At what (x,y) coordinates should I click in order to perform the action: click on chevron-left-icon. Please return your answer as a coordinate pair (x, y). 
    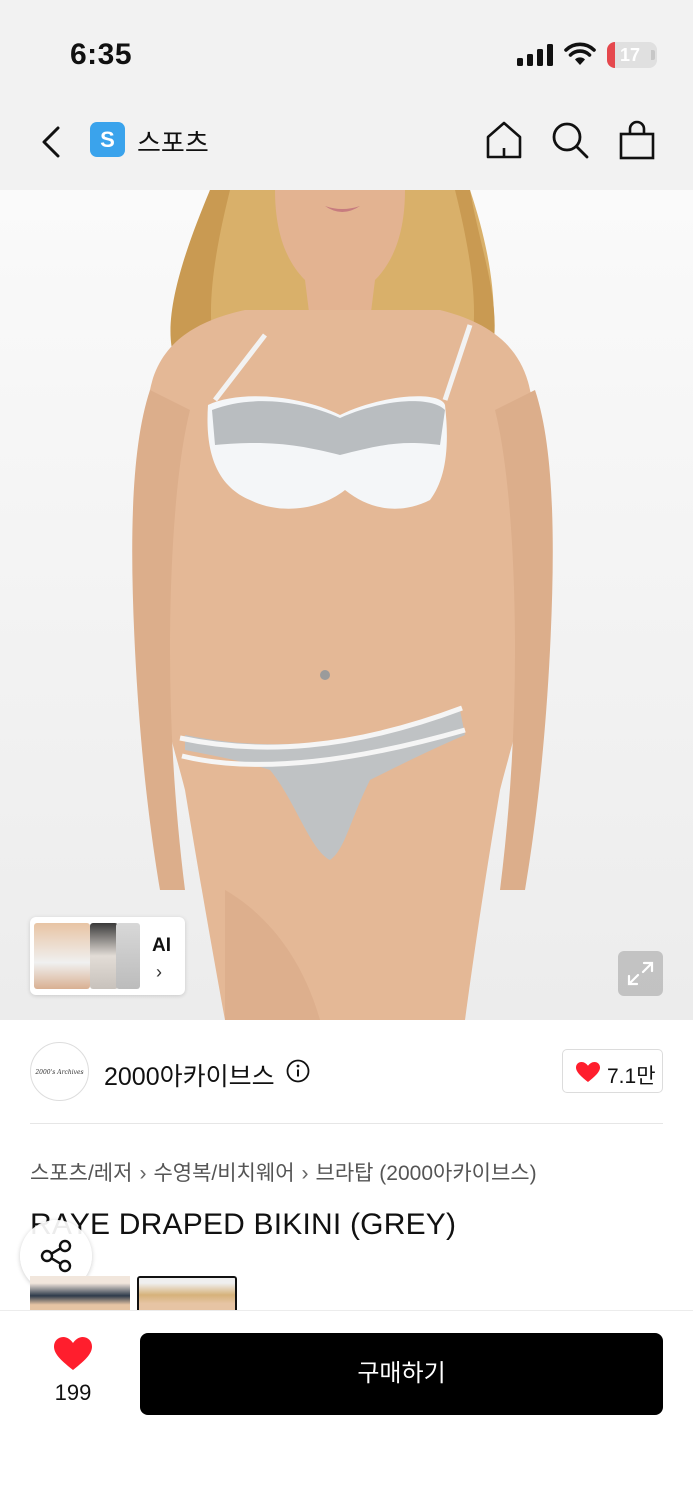
    Looking at the image, I should click on (53, 142).